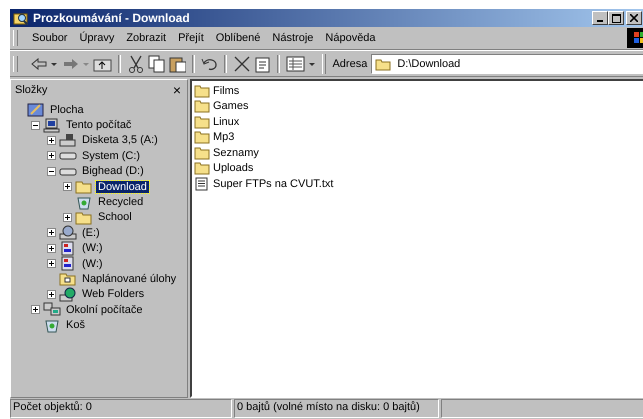  What do you see at coordinates (120, 140) in the screenshot?
I see `tree-item: Disketa 3,5 (A:)` at bounding box center [120, 140].